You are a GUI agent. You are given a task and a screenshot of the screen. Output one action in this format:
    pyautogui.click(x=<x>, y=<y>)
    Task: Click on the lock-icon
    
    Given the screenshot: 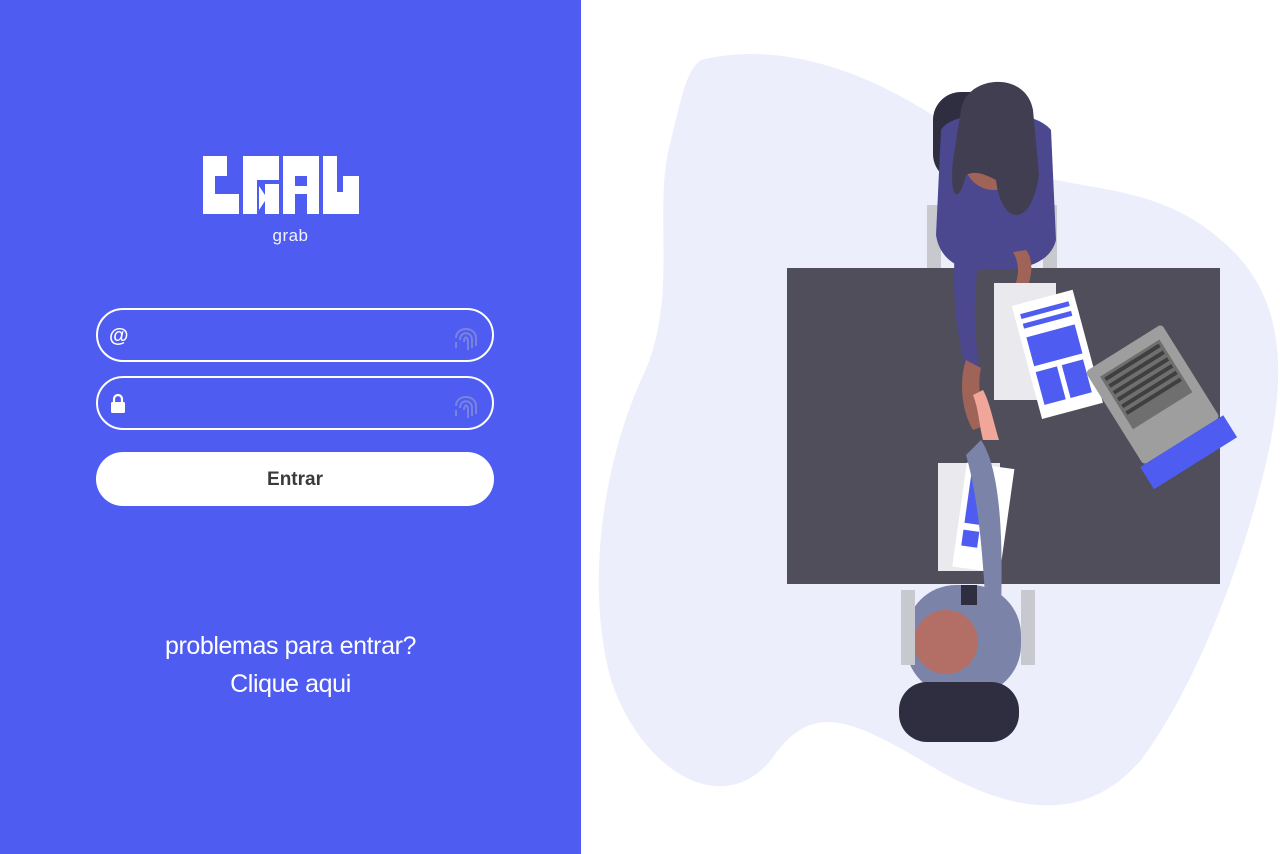 What is the action you would take?
    pyautogui.click(x=118, y=403)
    